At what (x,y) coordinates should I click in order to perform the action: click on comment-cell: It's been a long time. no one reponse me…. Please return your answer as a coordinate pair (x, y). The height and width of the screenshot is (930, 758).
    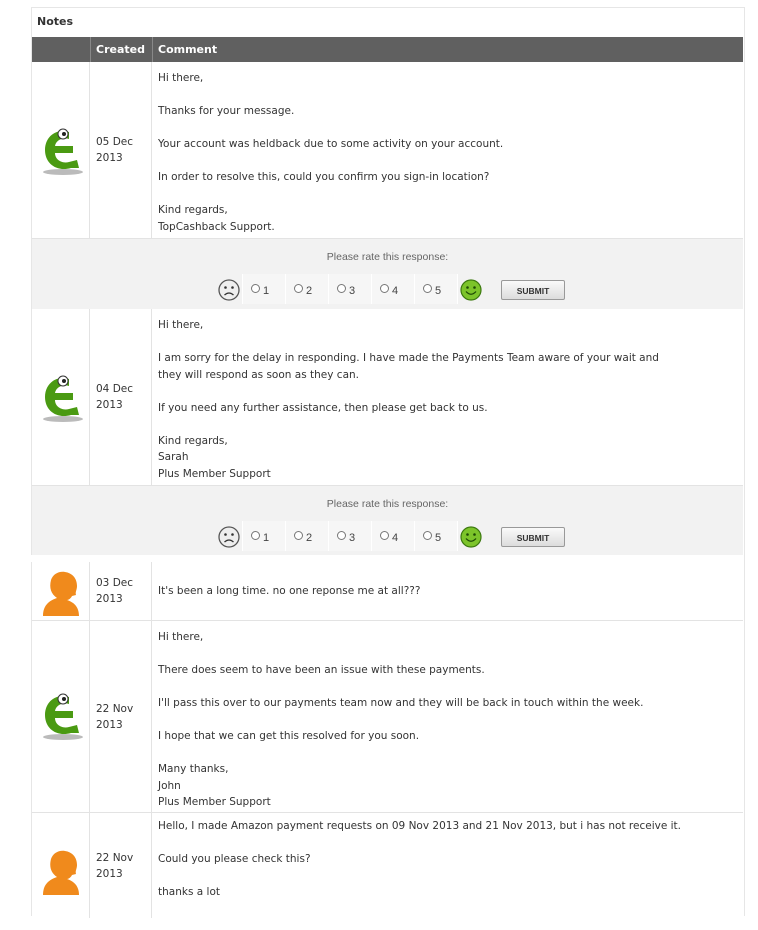
    Looking at the image, I should click on (448, 591).